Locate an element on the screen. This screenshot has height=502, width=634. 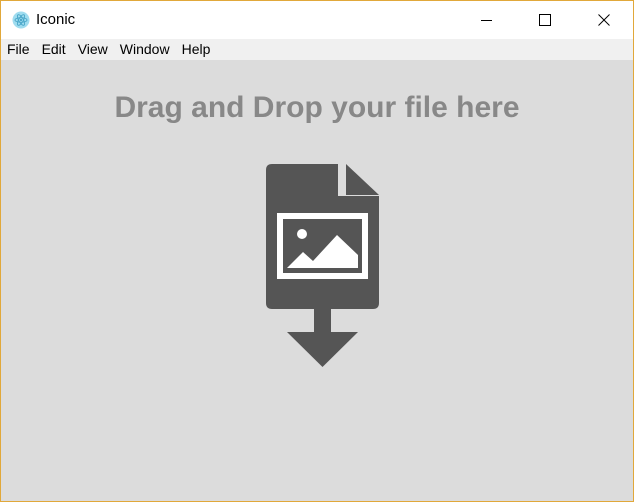
maximize-icon is located at coordinates (545, 20).